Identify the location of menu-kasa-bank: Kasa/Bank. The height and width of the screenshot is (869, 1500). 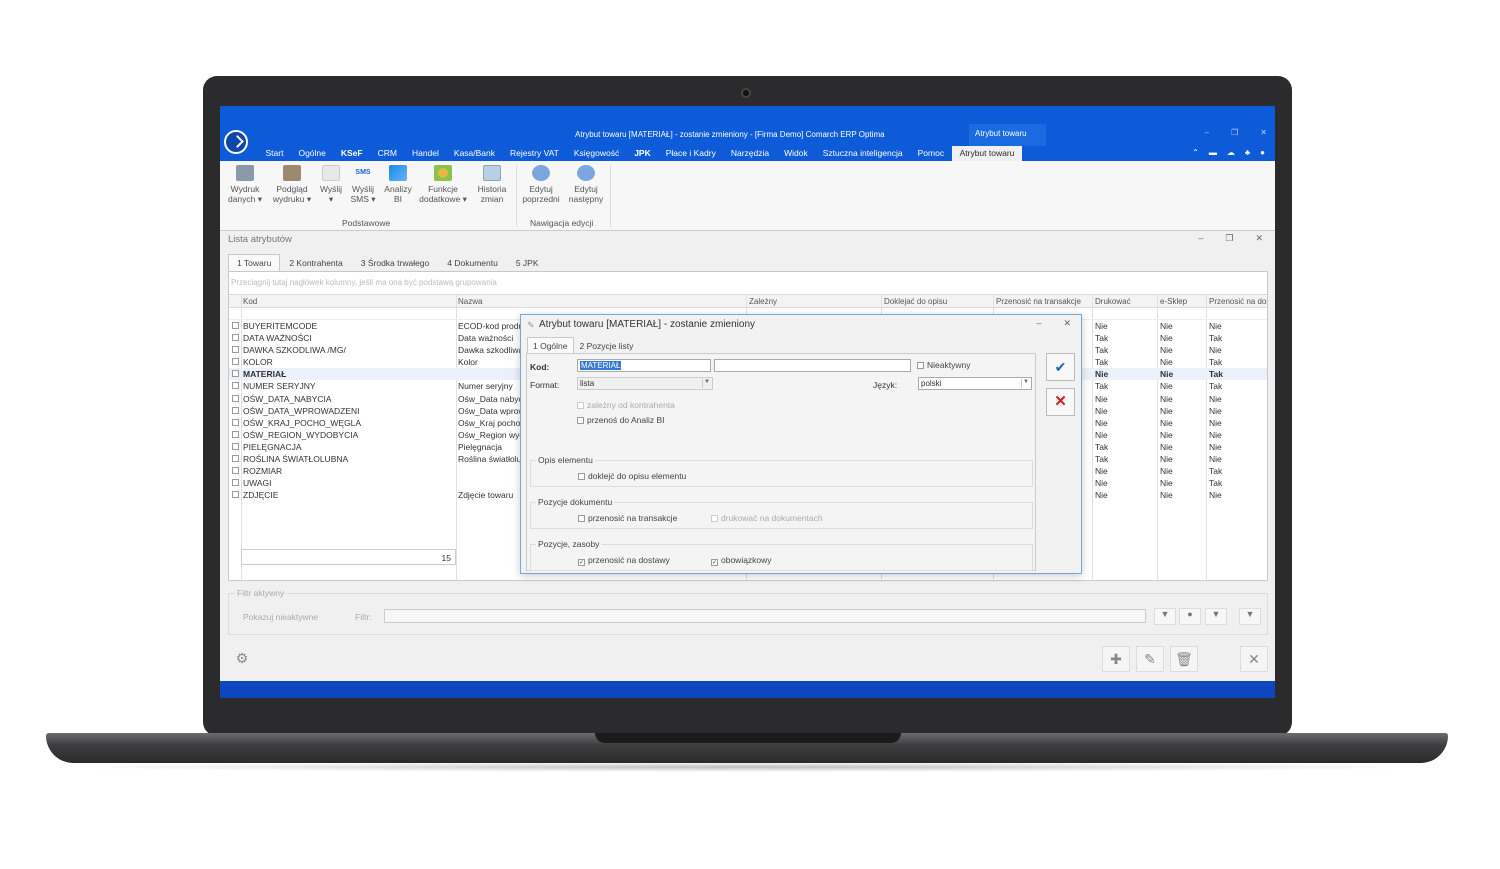
(474, 154).